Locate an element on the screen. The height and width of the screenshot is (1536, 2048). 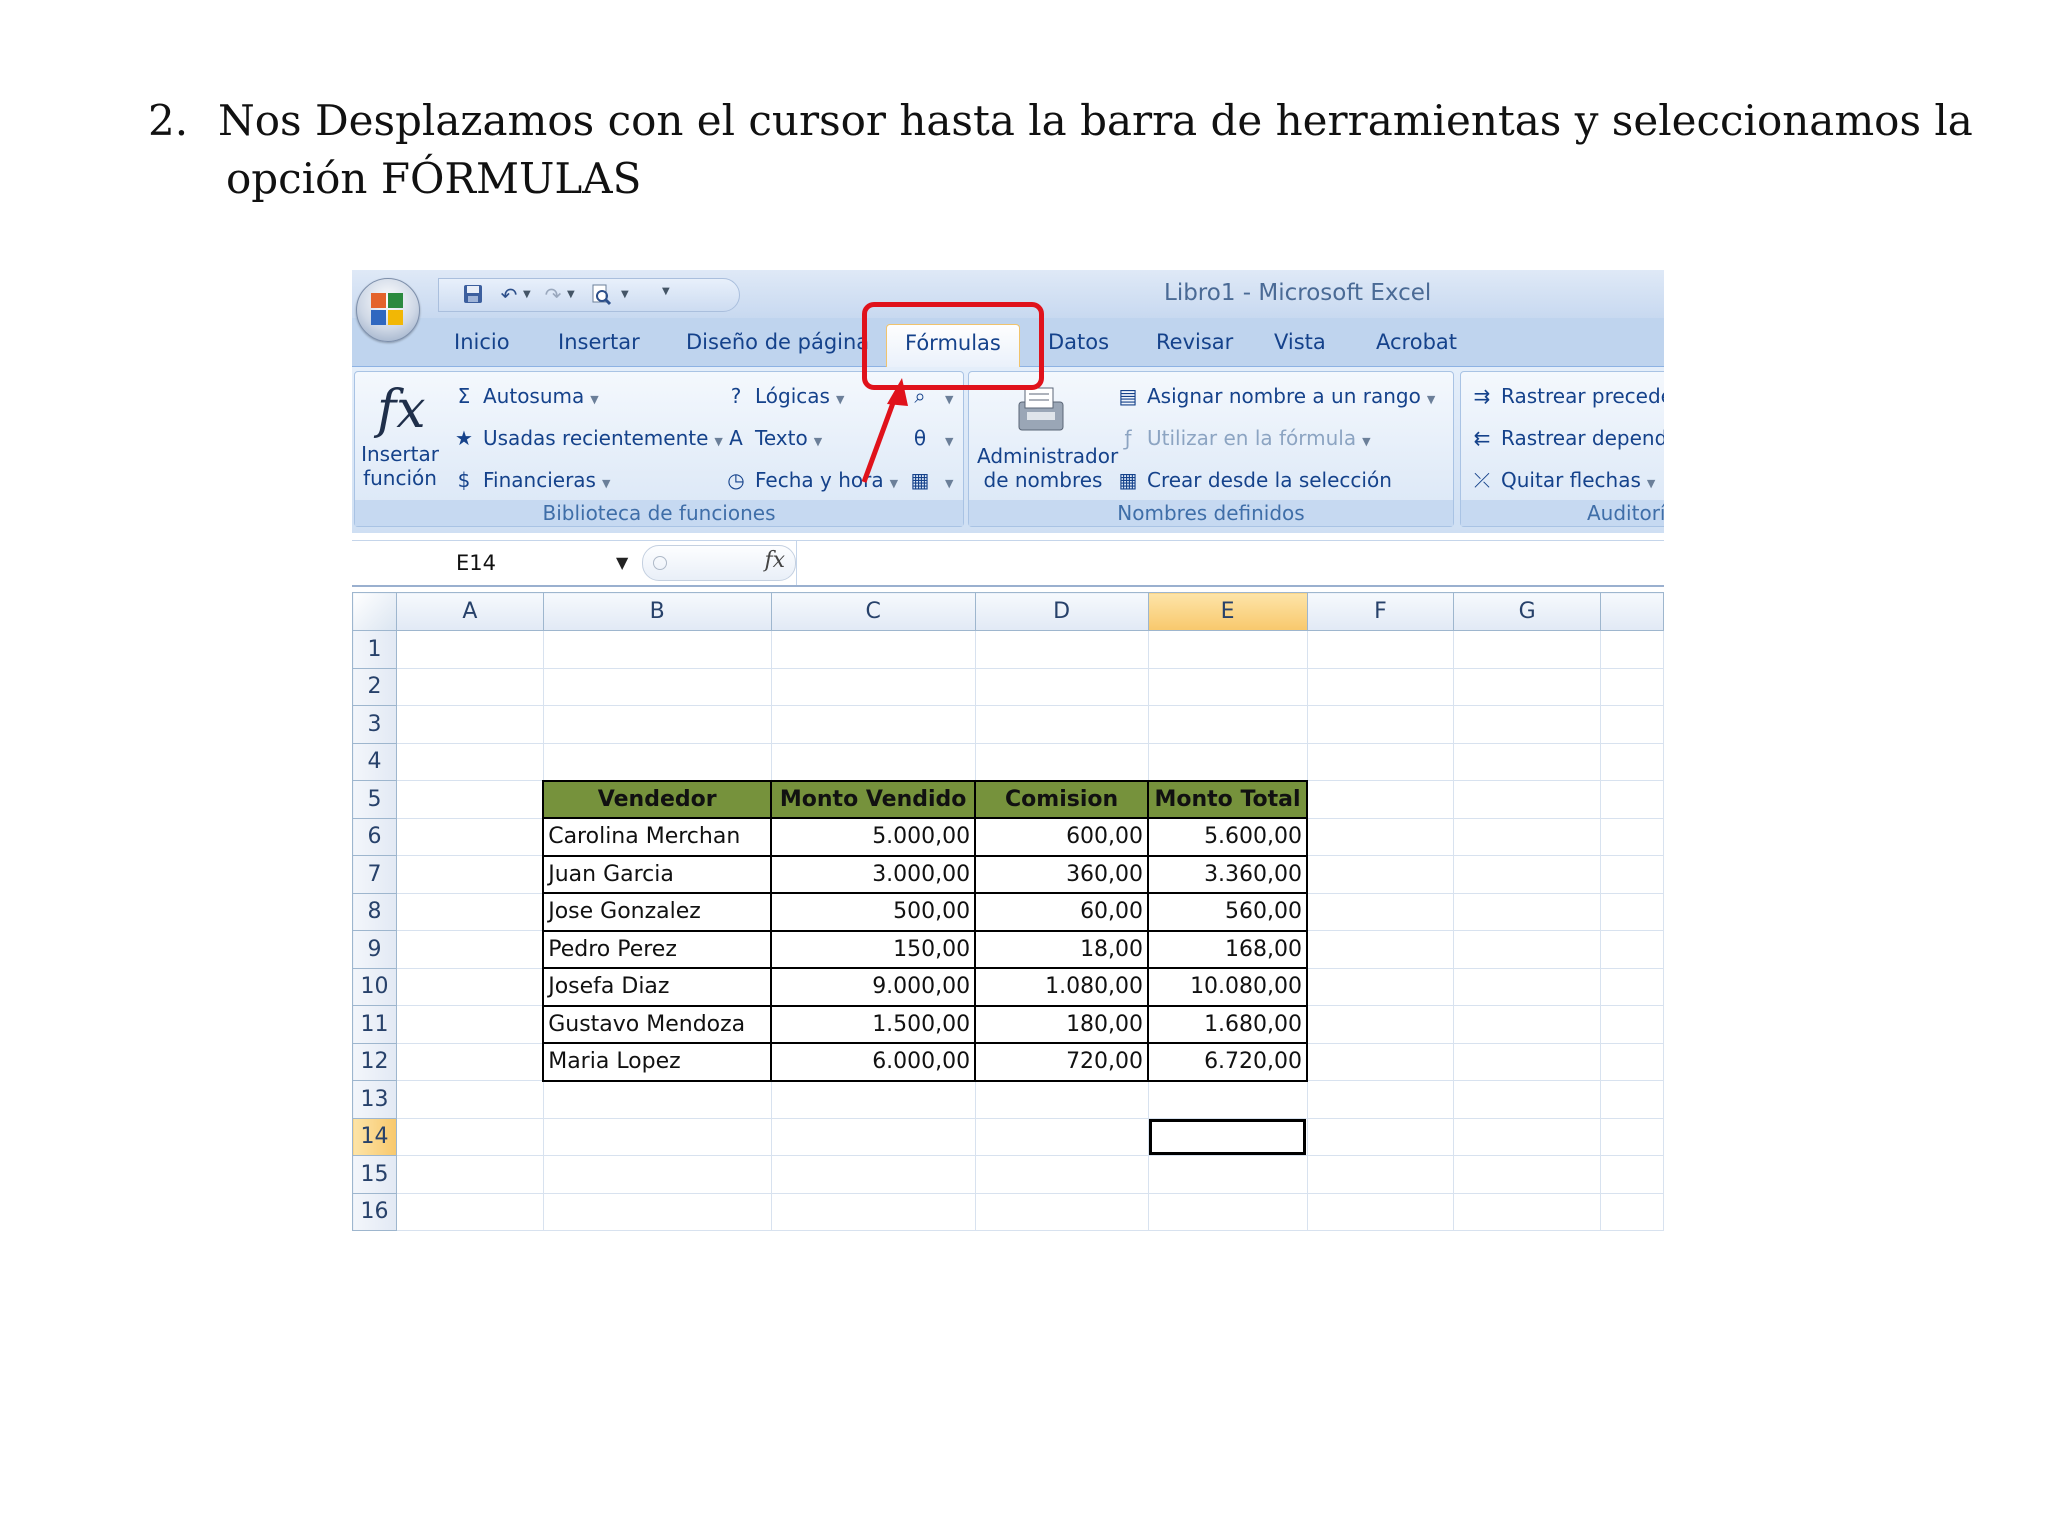
table-header-cell: Monto Vendido is located at coordinates (873, 799).